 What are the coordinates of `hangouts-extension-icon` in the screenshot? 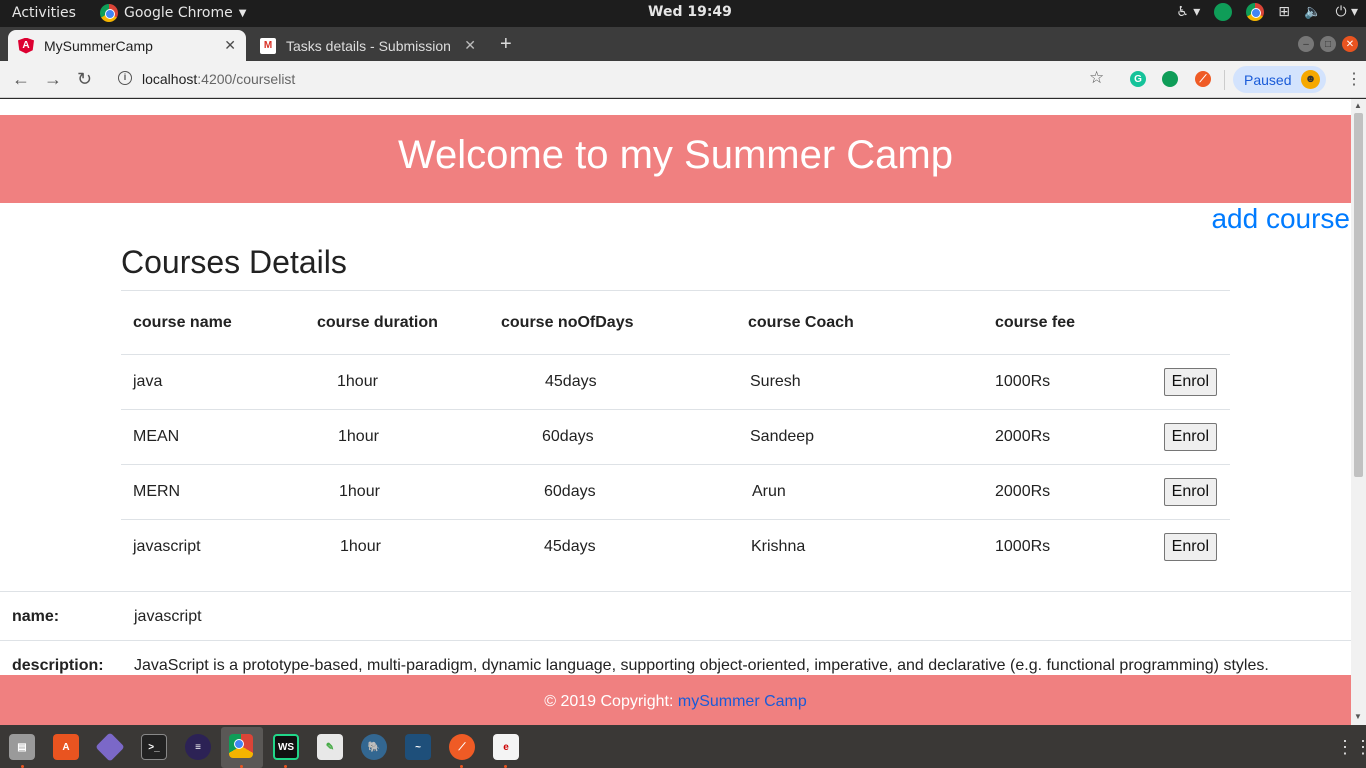 It's located at (1170, 79).